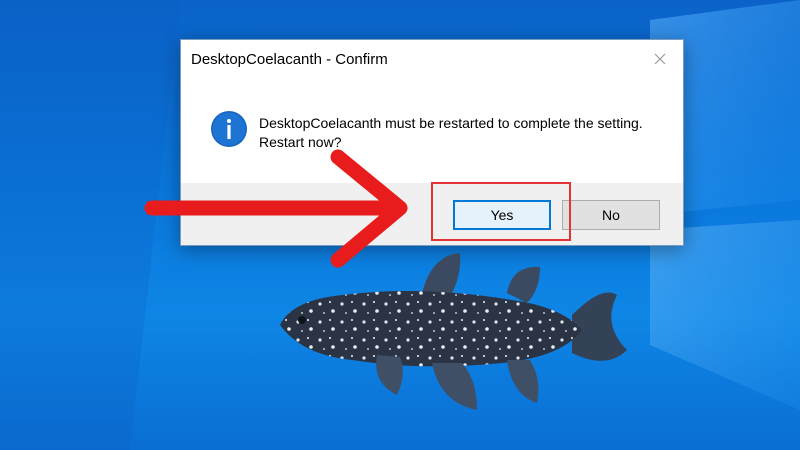  I want to click on dialog-title: DesktopCoelacanth - Confirm, so click(289, 59).